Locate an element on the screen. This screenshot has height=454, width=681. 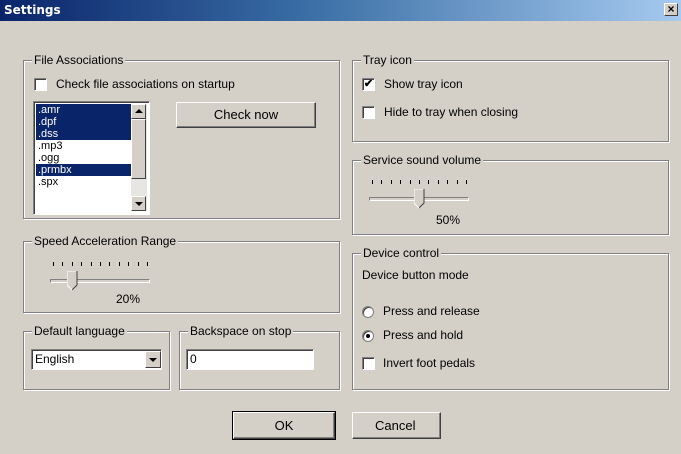
invert-foot-pedals-label: Invert foot pedals is located at coordinates (429, 363).